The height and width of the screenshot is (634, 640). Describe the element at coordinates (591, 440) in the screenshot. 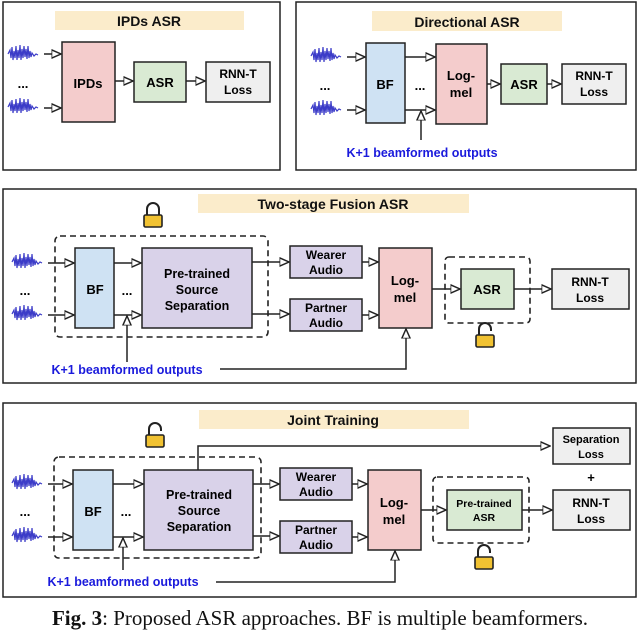

I see `separation-loss-label: Separation` at that location.